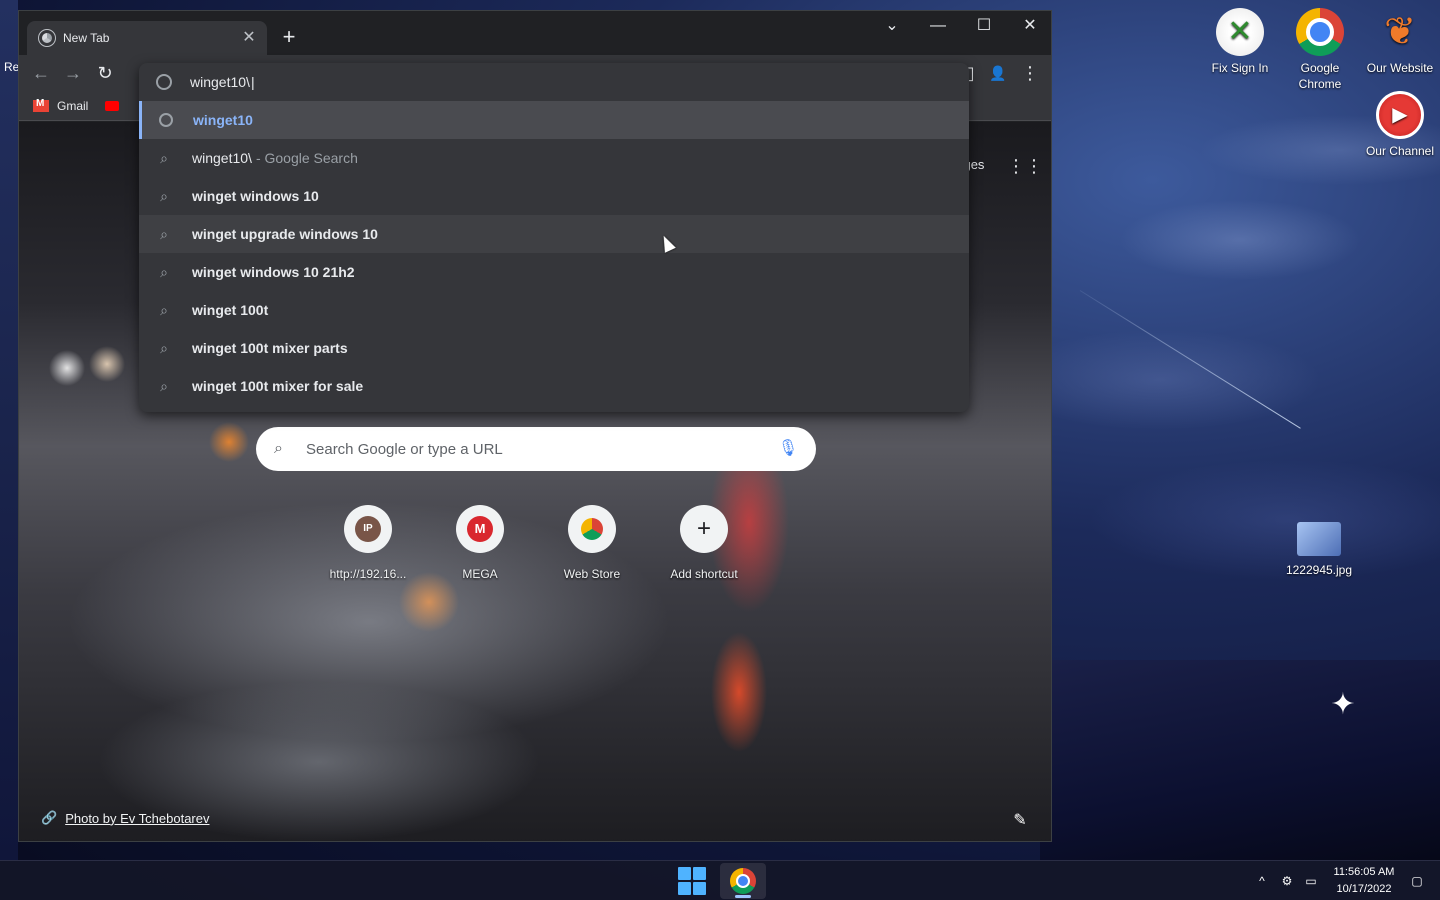 The height and width of the screenshot is (900, 1440). Describe the element at coordinates (137, 818) in the screenshot. I see `photo-credit-link: Photo by Ev Tchebotarev` at that location.